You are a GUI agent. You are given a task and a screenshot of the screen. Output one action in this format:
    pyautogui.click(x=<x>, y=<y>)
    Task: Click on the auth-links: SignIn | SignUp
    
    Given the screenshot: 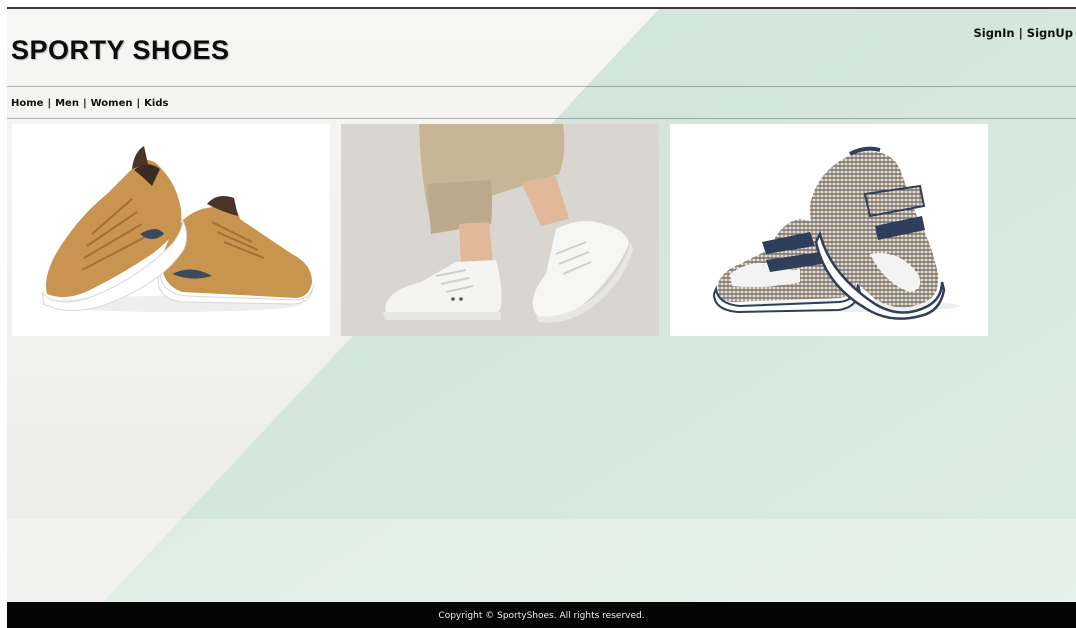 What is the action you would take?
    pyautogui.click(x=1023, y=33)
    